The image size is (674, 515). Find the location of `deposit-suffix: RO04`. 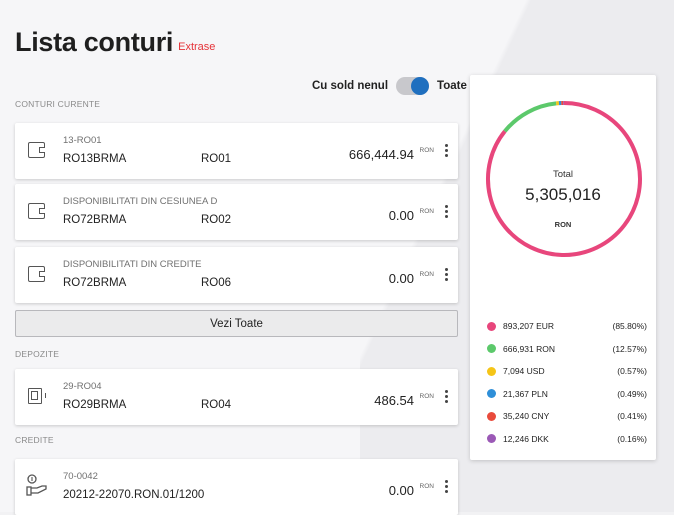

deposit-suffix: RO04 is located at coordinates (216, 405).